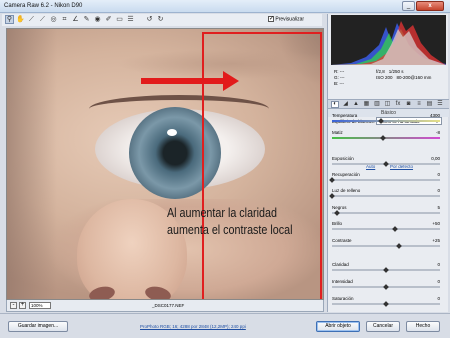 The height and width of the screenshot is (338, 450). I want to click on slider-row: Brillo +50, so click(389, 227).